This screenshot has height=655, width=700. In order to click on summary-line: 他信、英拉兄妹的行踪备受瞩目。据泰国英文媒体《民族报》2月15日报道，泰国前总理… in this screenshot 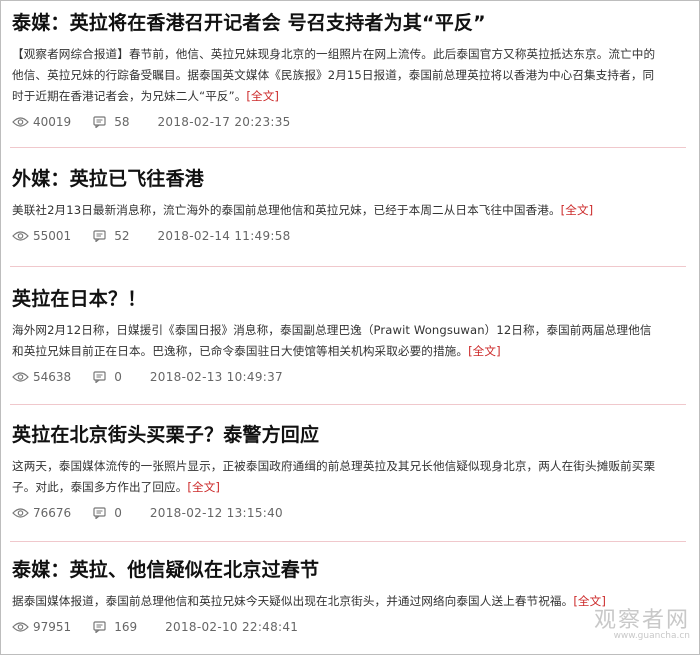, I will do `click(333, 75)`.